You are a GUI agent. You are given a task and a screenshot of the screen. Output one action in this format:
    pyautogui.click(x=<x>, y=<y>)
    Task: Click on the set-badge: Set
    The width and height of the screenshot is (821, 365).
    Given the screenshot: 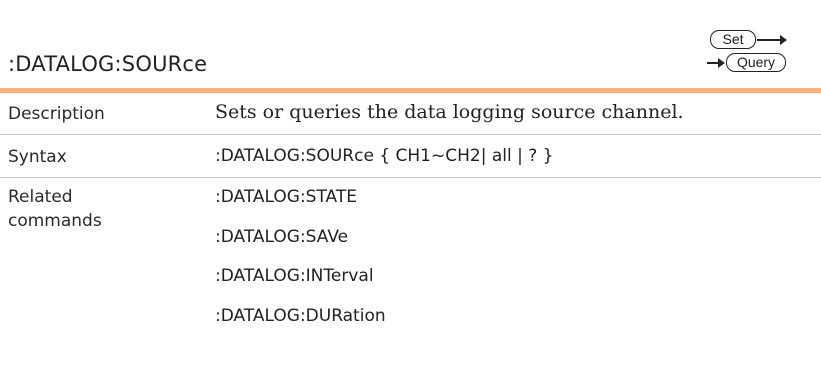 What is the action you would take?
    pyautogui.click(x=733, y=39)
    